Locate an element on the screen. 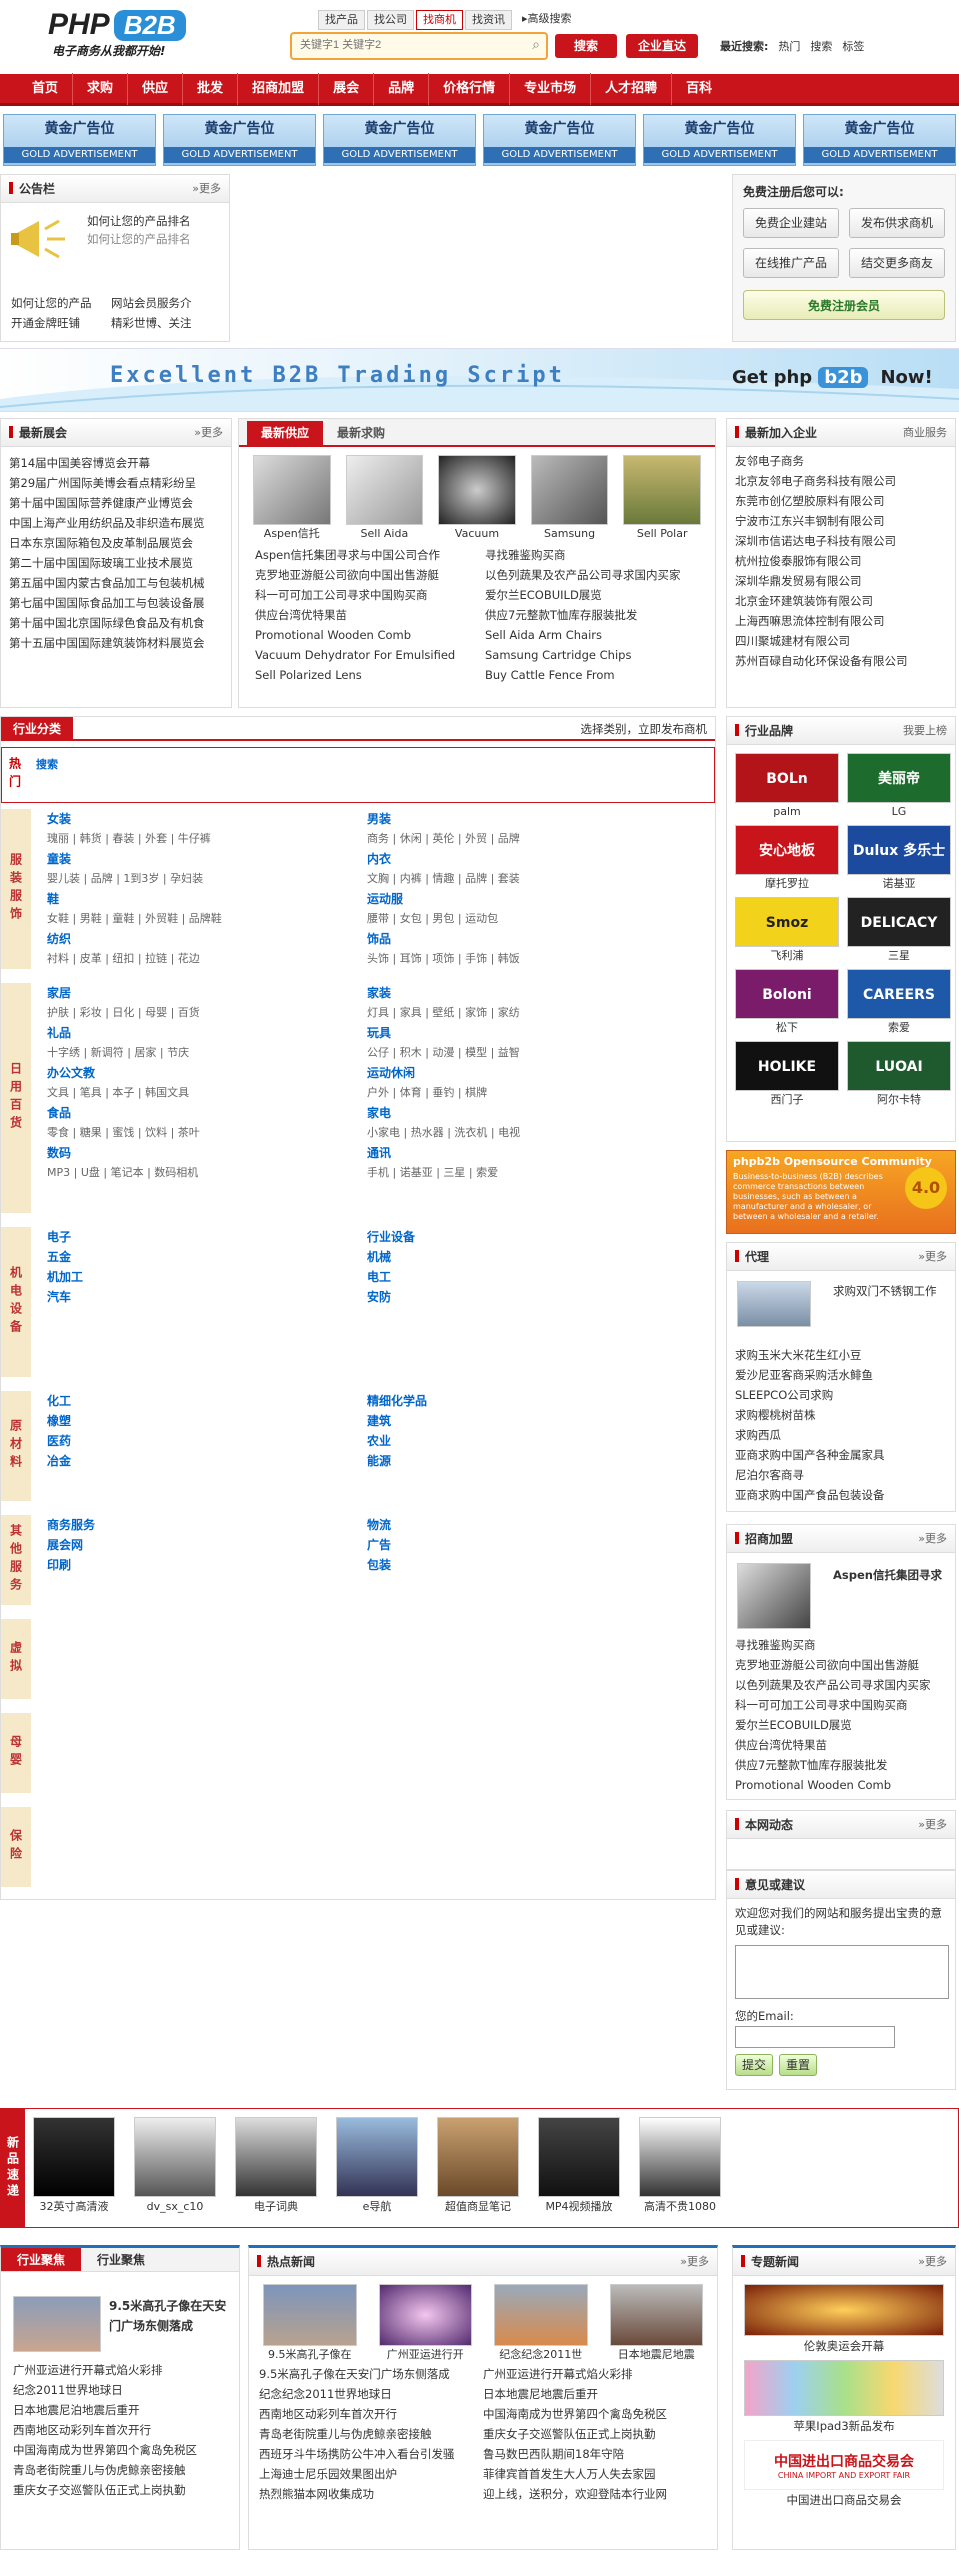  tab-news: 找资讯 is located at coordinates (488, 20).